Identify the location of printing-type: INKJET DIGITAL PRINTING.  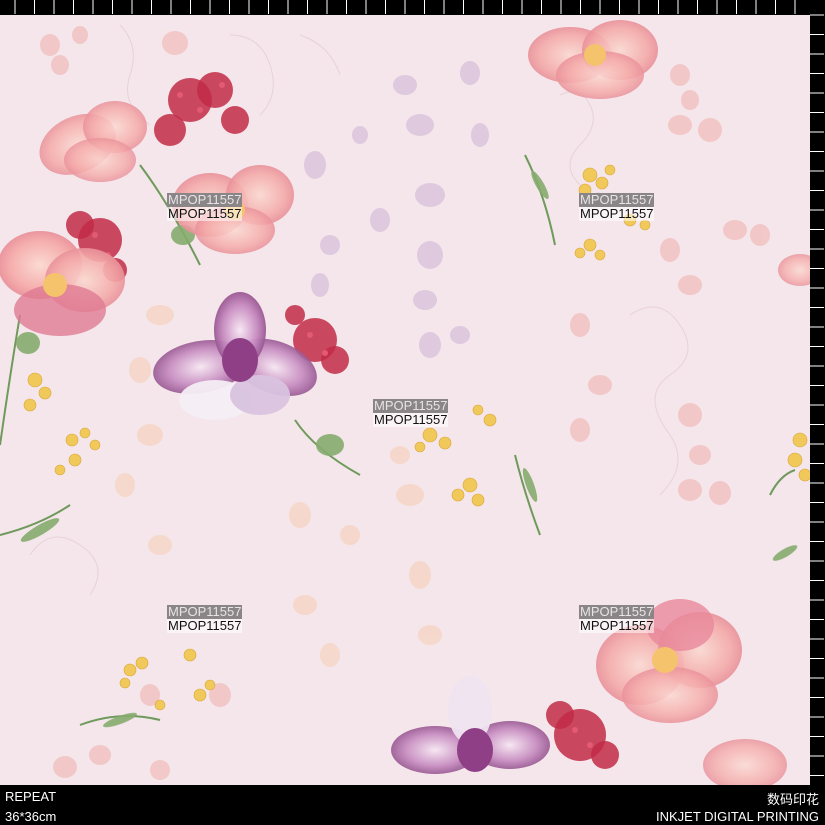
(737, 816).